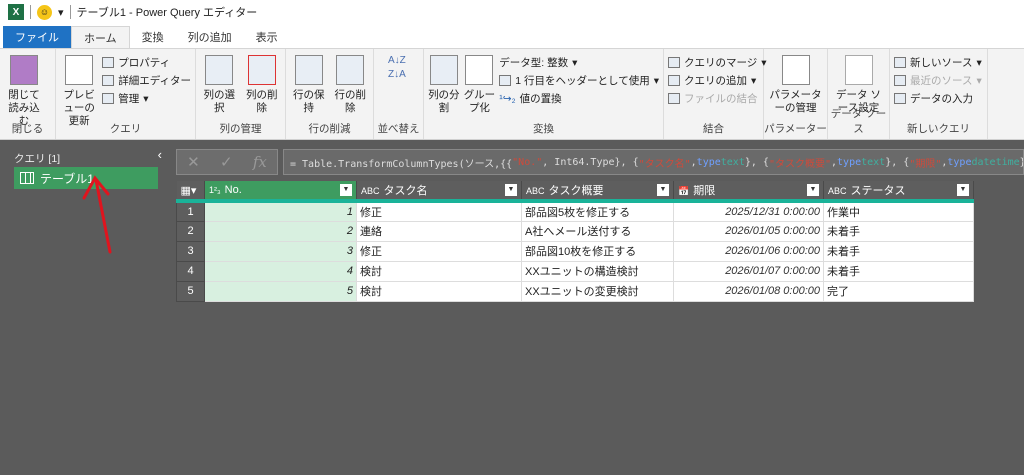 Image resolution: width=1024 pixels, height=475 pixels. Describe the element at coordinates (280, 251) in the screenshot. I see `table-cell: 3` at that location.